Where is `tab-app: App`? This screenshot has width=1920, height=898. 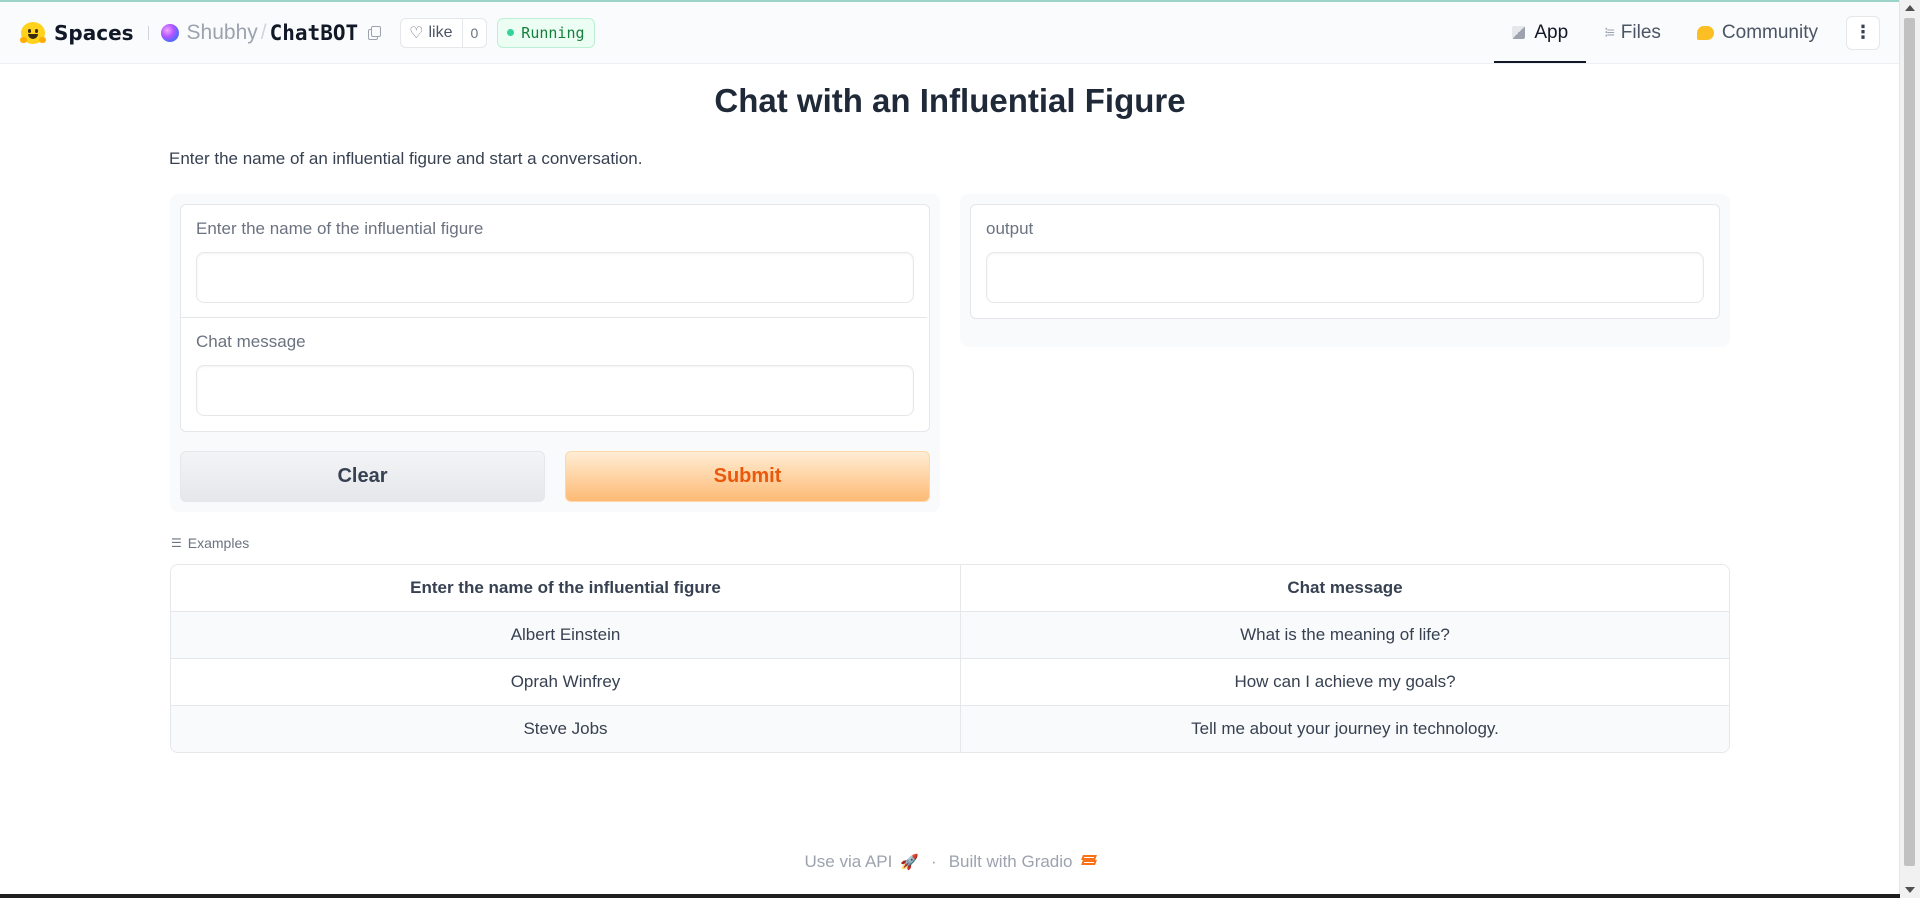 tab-app: App is located at coordinates (1540, 32).